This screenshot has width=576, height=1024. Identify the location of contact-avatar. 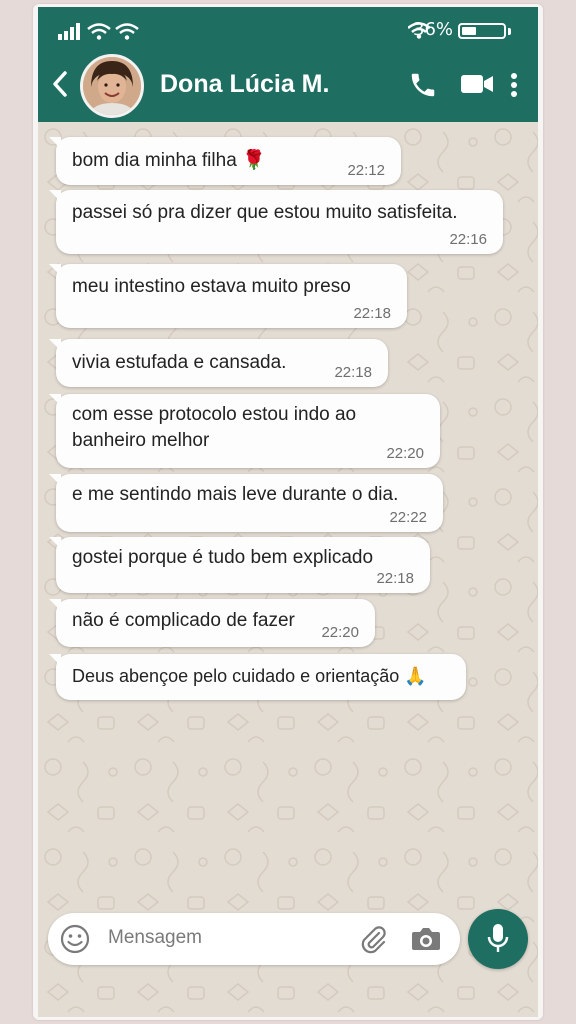
(112, 86).